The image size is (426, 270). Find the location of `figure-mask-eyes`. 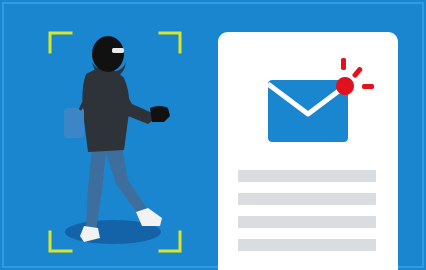

figure-mask-eyes is located at coordinates (118, 50).